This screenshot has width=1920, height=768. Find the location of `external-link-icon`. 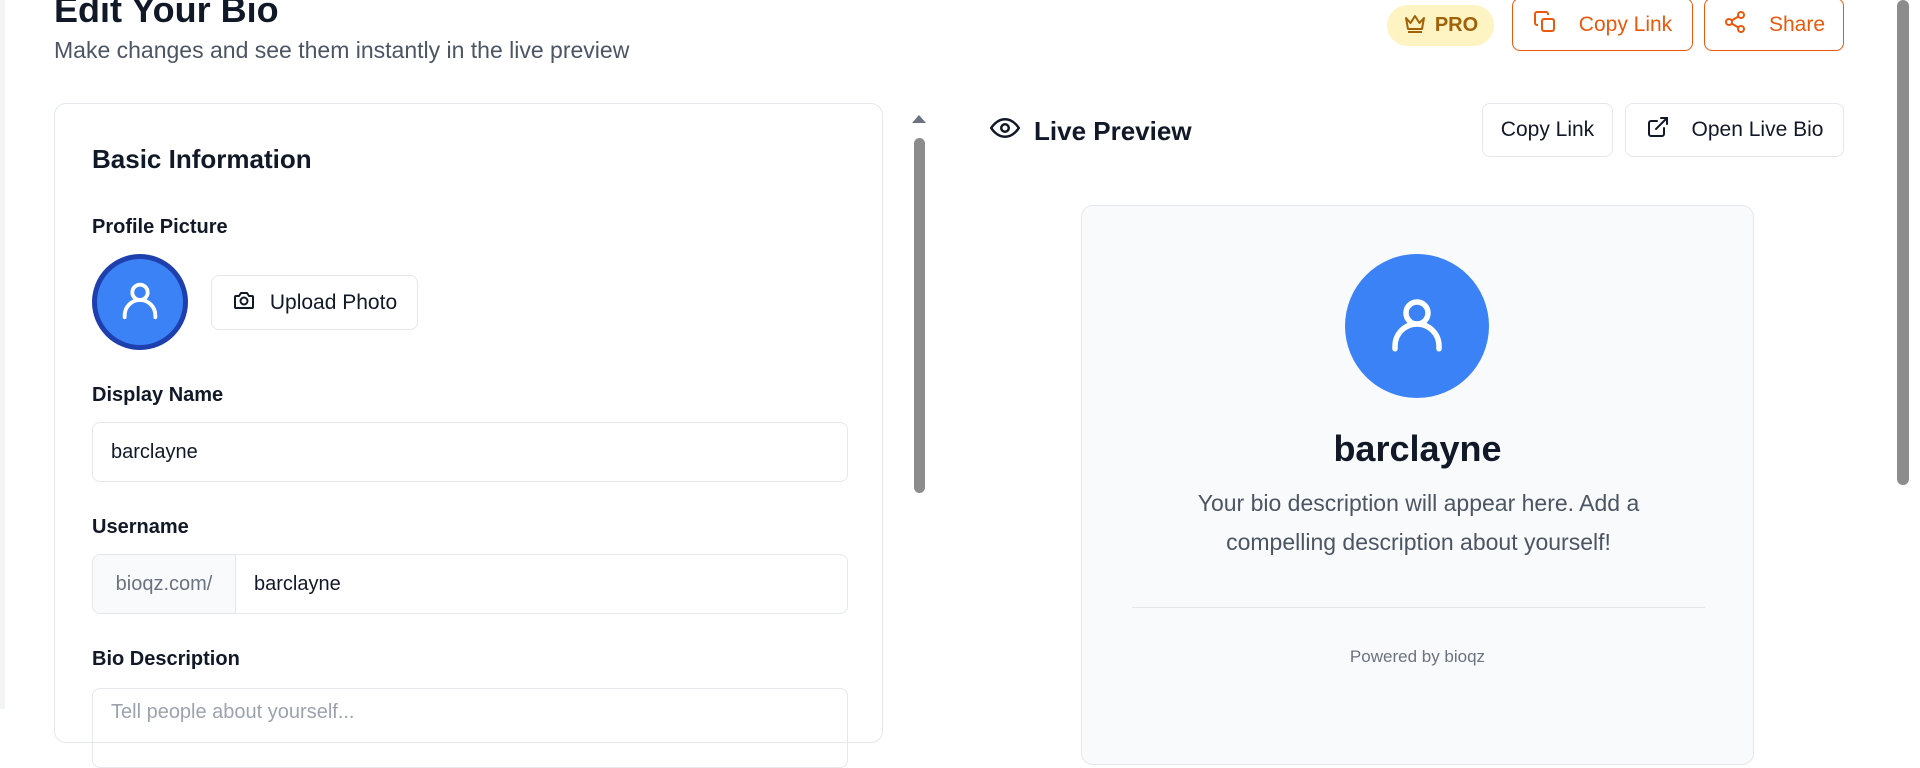

external-link-icon is located at coordinates (1658, 130).